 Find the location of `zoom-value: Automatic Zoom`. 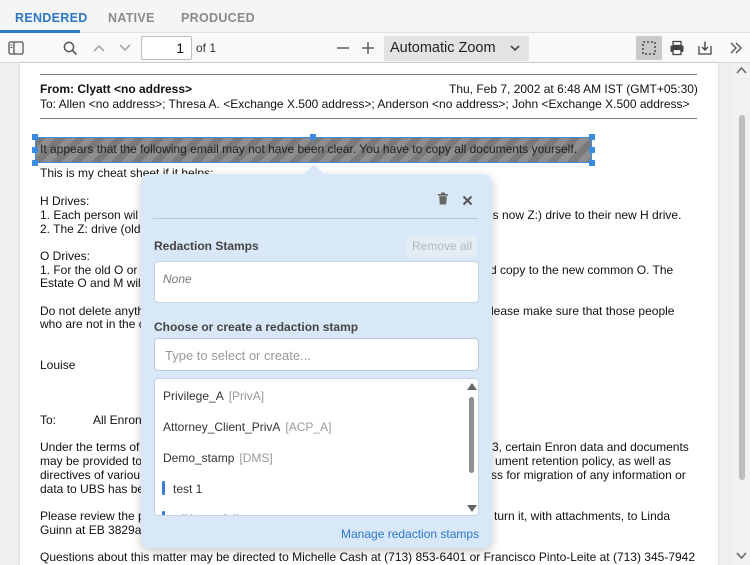

zoom-value: Automatic Zoom is located at coordinates (443, 48).